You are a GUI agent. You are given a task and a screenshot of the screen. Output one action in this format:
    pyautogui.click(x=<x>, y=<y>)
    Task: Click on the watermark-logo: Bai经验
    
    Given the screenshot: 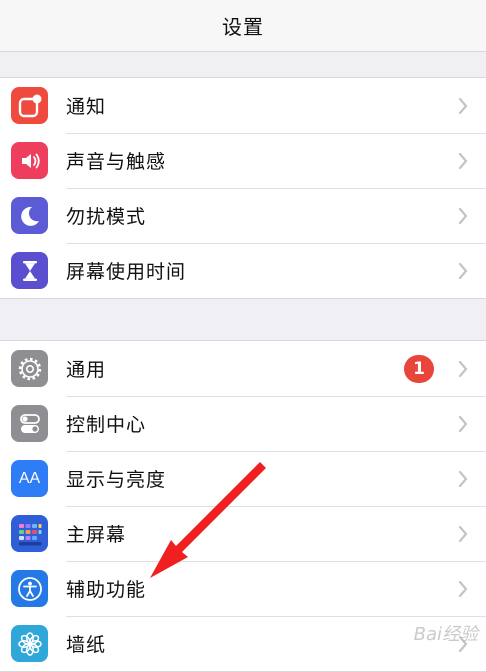 What is the action you would take?
    pyautogui.click(x=445, y=634)
    